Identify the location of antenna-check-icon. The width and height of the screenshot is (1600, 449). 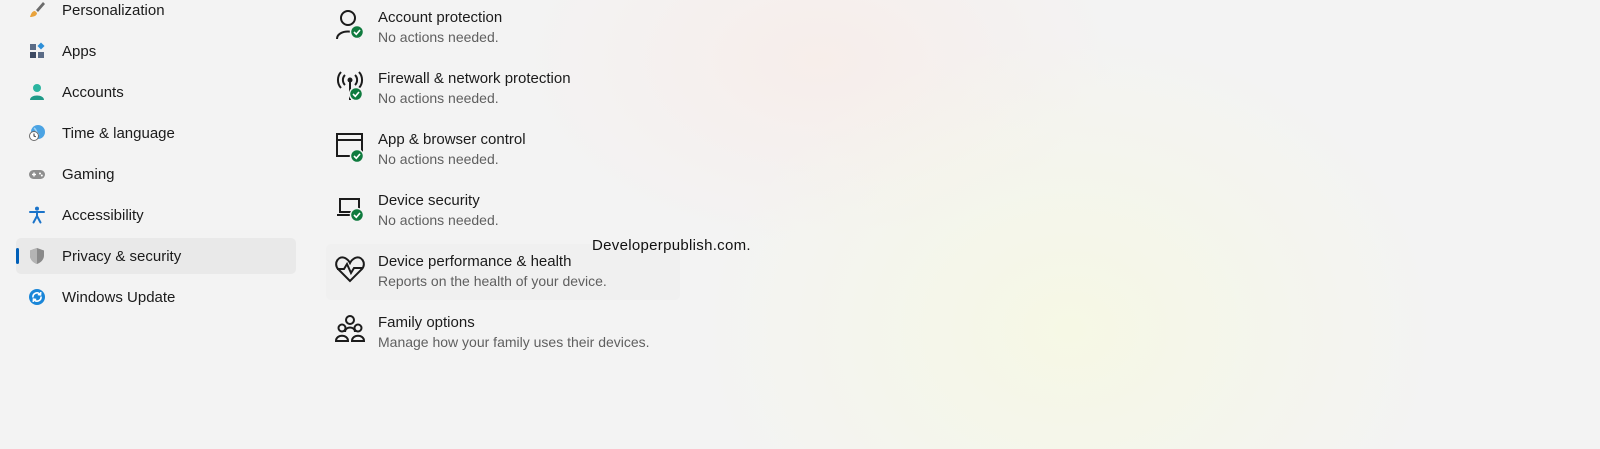
(350, 86).